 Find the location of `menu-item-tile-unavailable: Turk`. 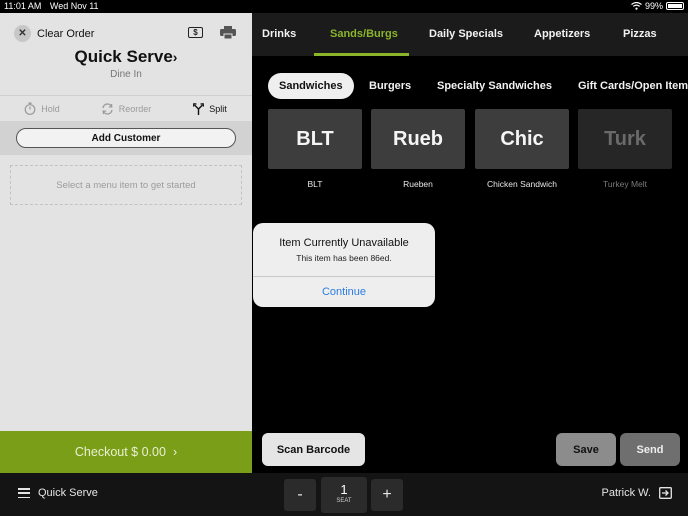

menu-item-tile-unavailable: Turk is located at coordinates (625, 139).